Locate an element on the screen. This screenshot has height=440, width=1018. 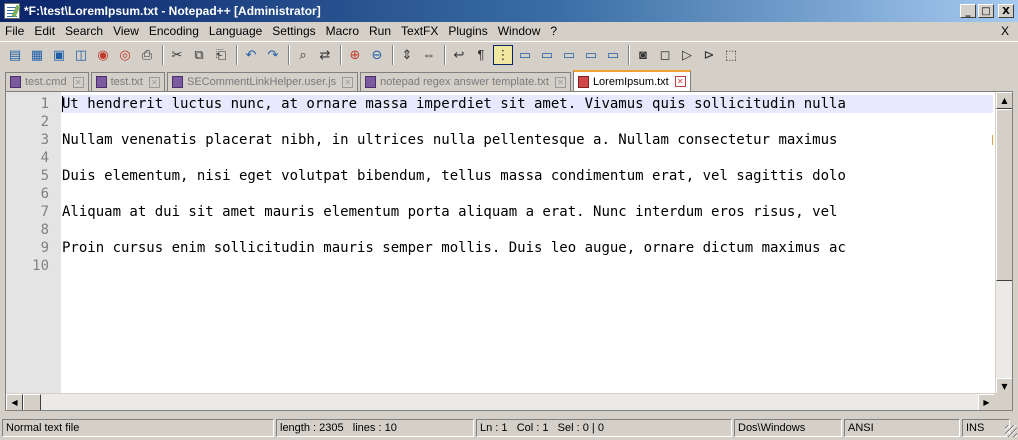
zoom-in-icon: ⊕ is located at coordinates (355, 55).